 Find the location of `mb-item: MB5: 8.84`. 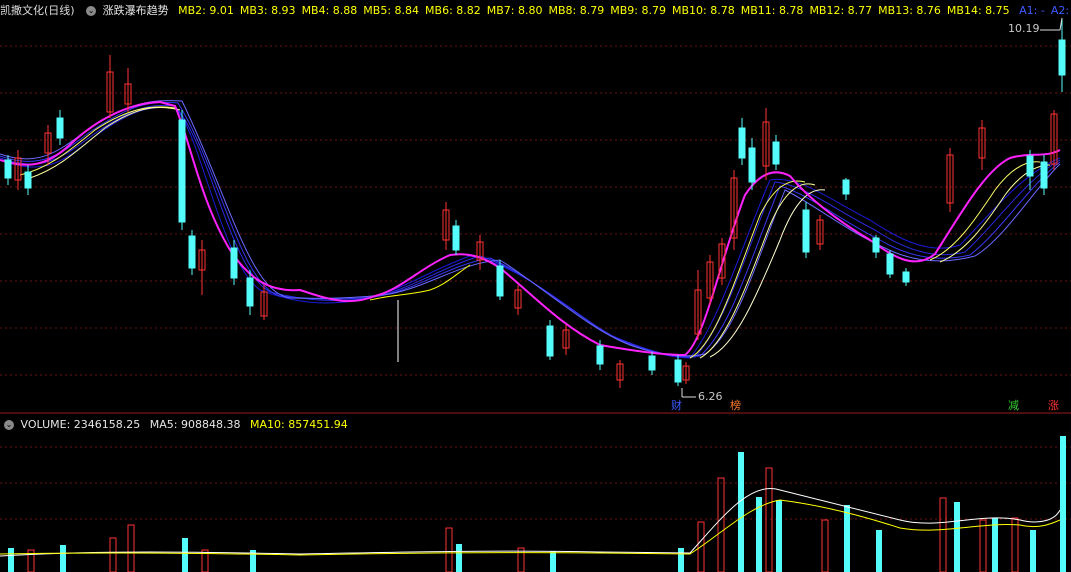

mb-item: MB5: 8.84 is located at coordinates (391, 10).